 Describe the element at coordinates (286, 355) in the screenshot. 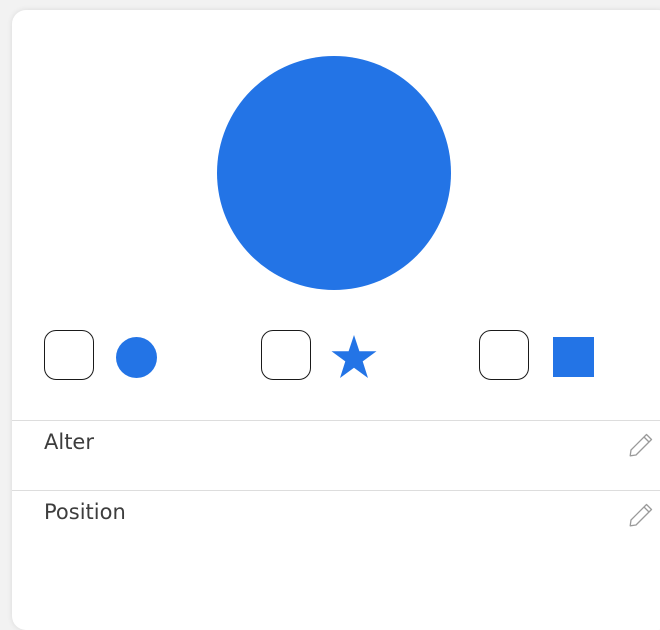

I see `star-option-checkbox` at that location.